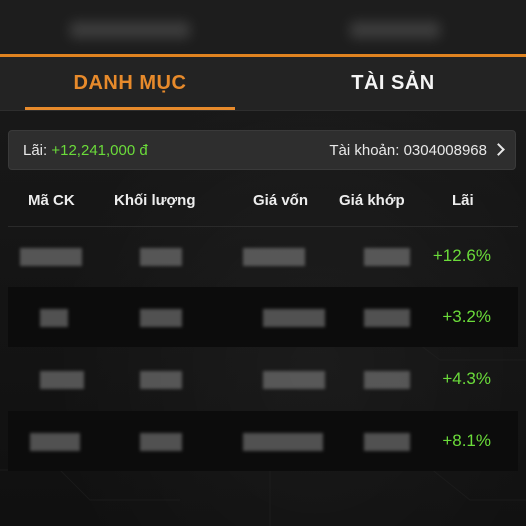 Image resolution: width=526 pixels, height=526 pixels. Describe the element at coordinates (130, 108) in the screenshot. I see `active-tab-indicator` at that location.